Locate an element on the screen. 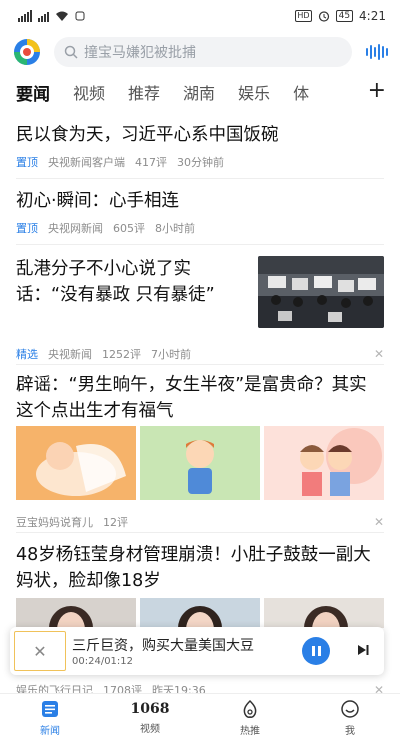 The height and width of the screenshot is (741, 400). tab-recommend: 推荐 is located at coordinates (144, 92).